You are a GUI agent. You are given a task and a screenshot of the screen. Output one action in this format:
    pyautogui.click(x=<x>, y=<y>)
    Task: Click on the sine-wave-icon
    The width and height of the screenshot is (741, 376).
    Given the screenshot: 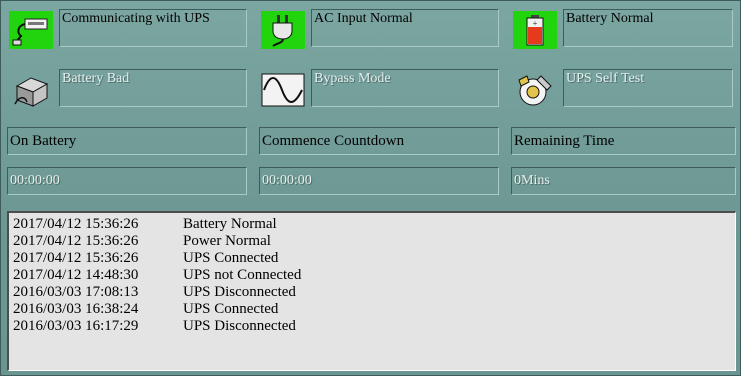 What is the action you would take?
    pyautogui.click(x=283, y=90)
    